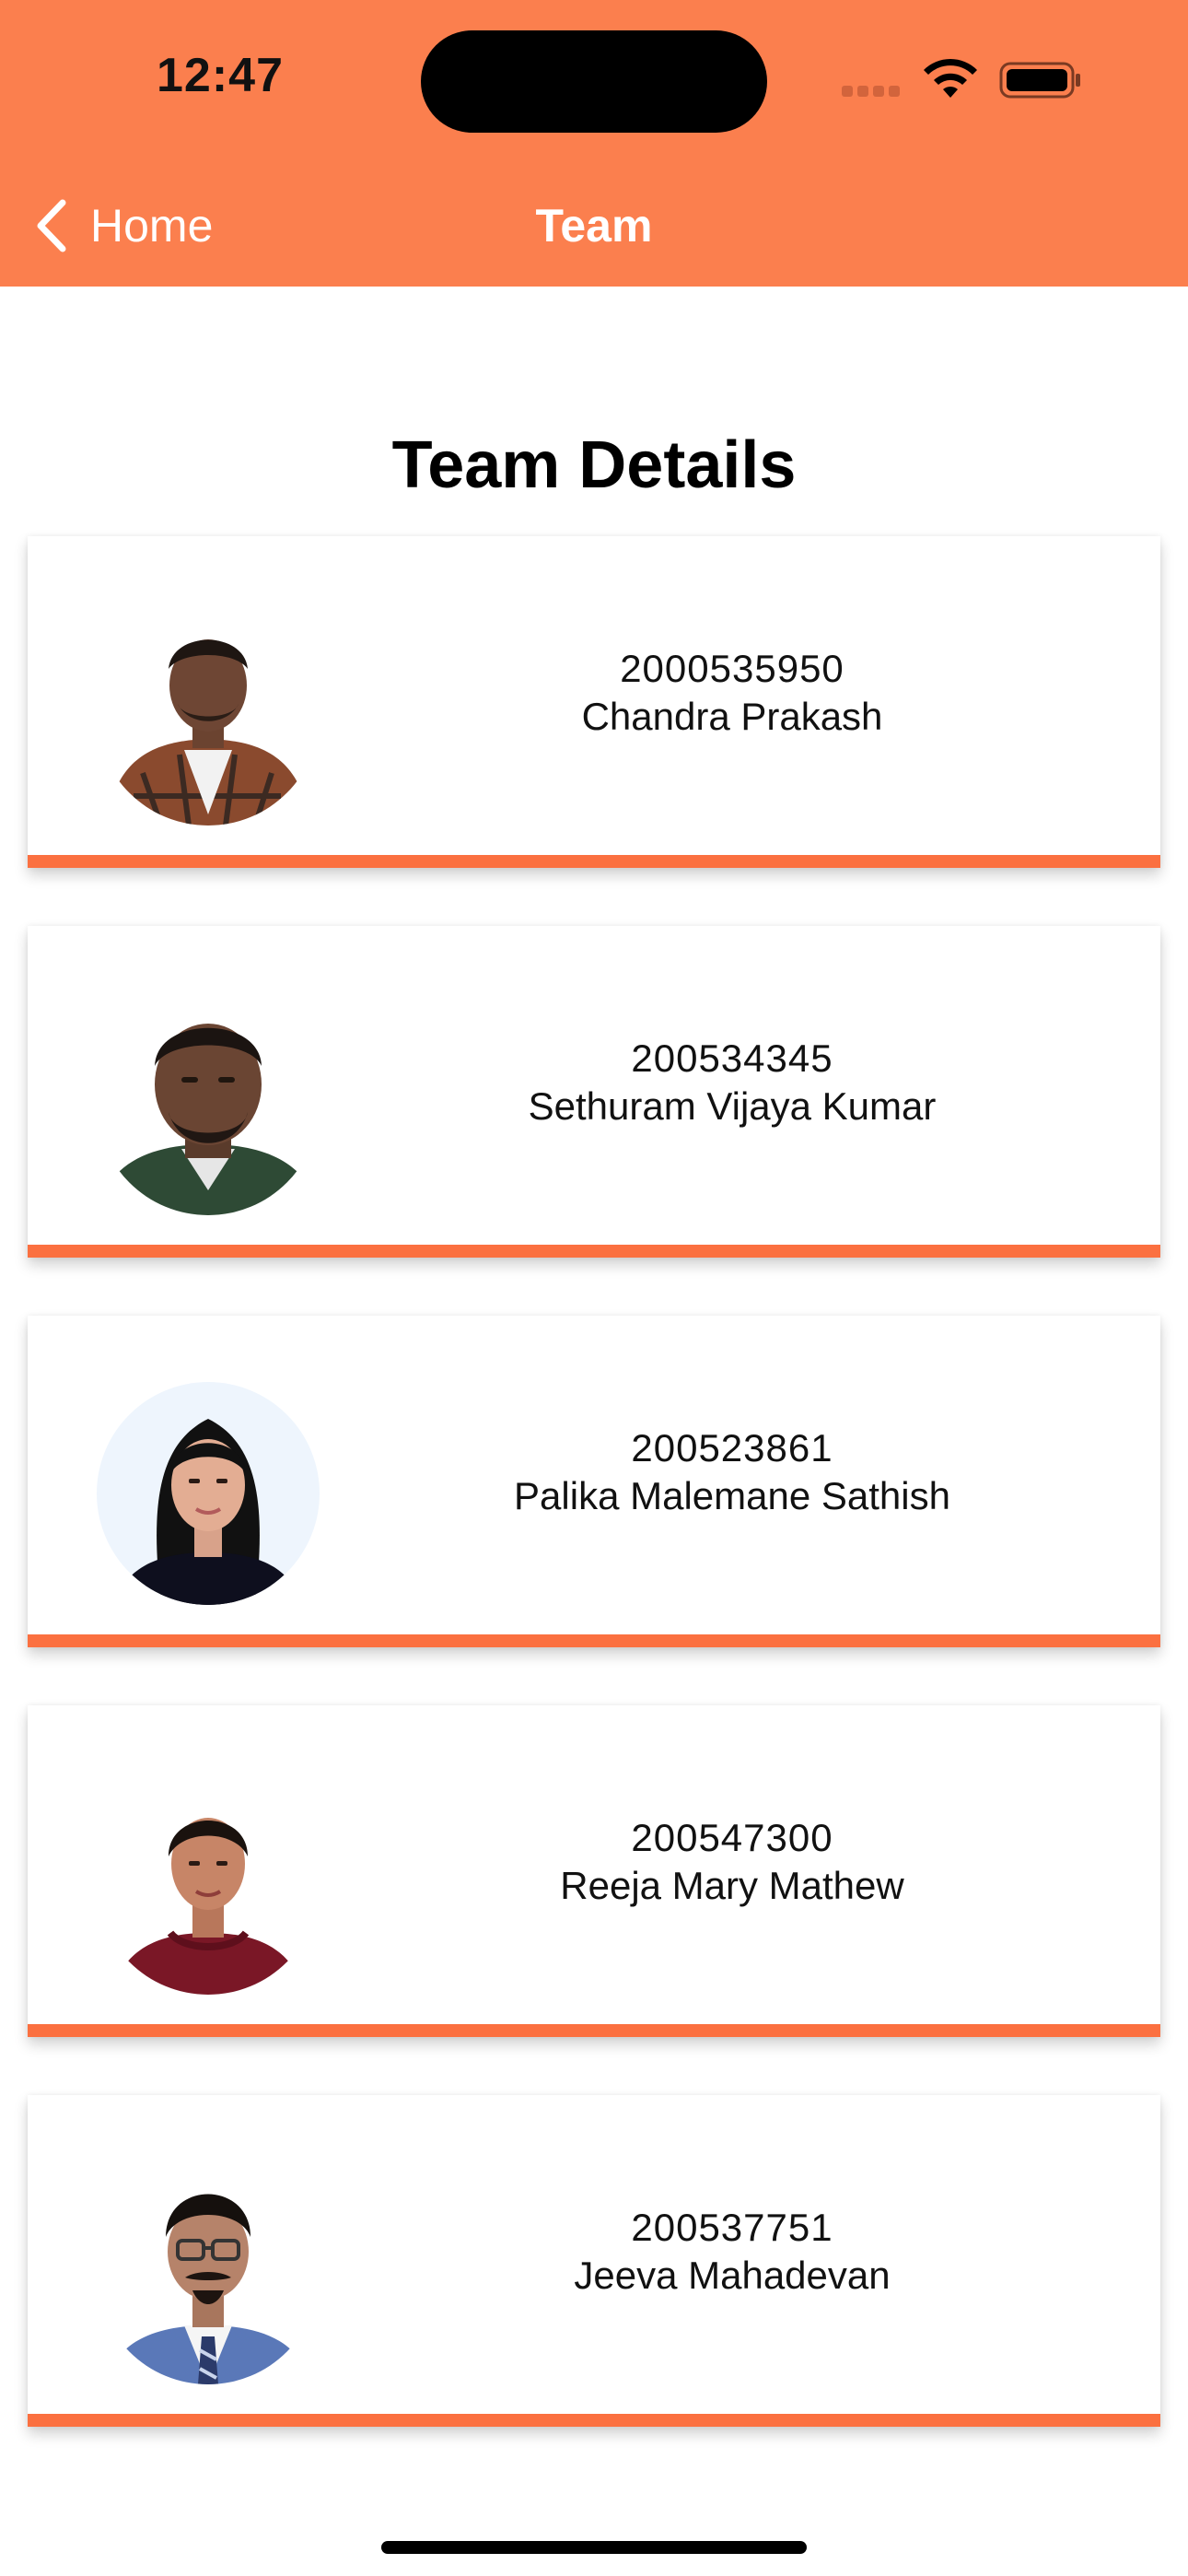 This screenshot has height=2576, width=1188. I want to click on team-member-card: 200523861 Palika Malemane Sathish, so click(594, 1481).